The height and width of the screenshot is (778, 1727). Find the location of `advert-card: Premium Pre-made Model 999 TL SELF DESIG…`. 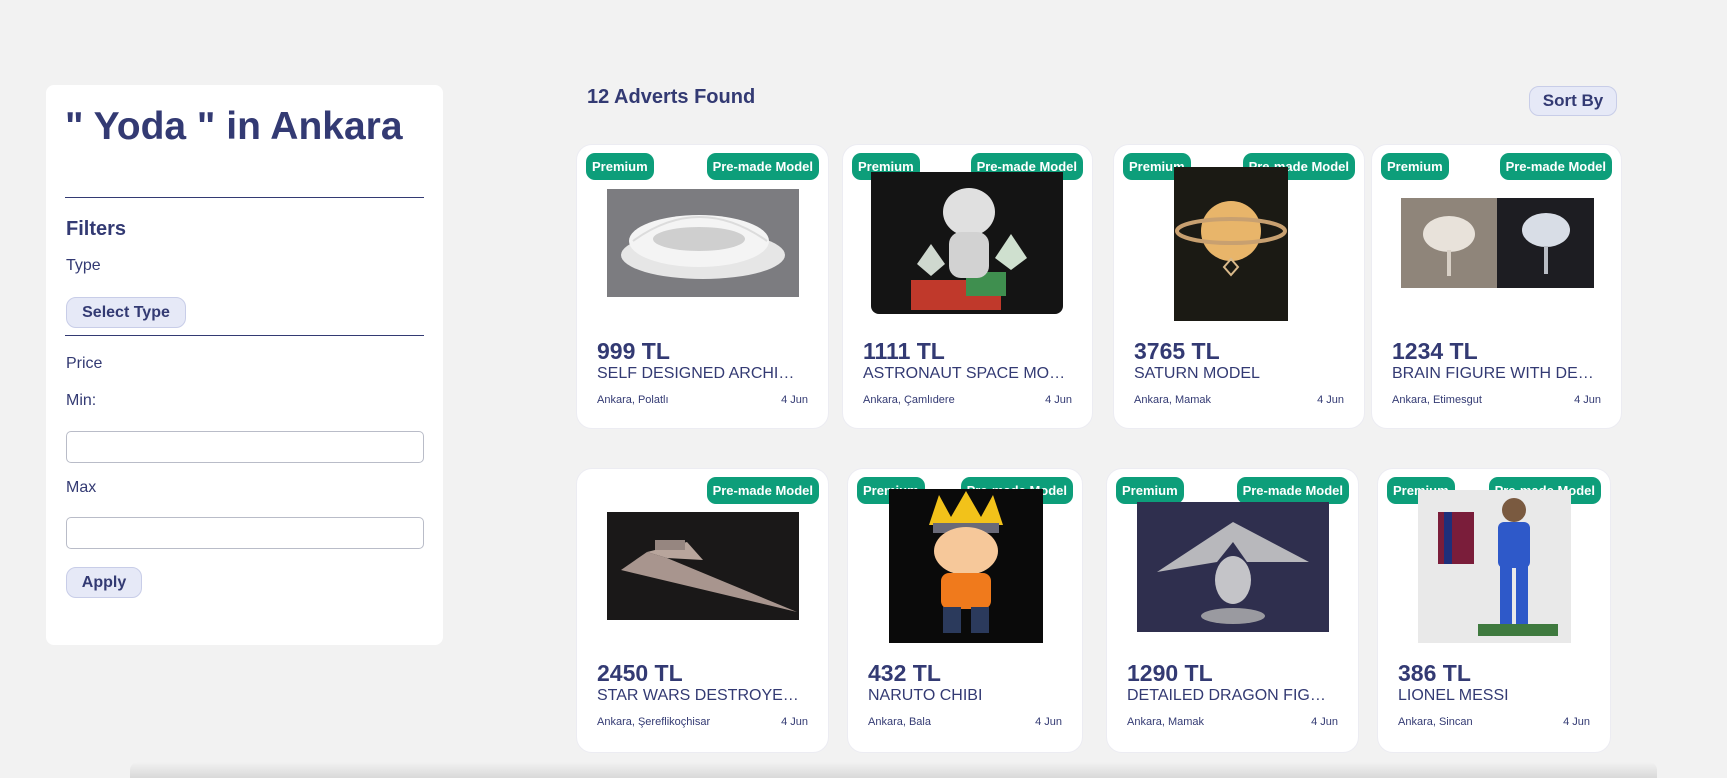

advert-card: Premium Pre-made Model 999 TL SELF DESIG… is located at coordinates (702, 286).